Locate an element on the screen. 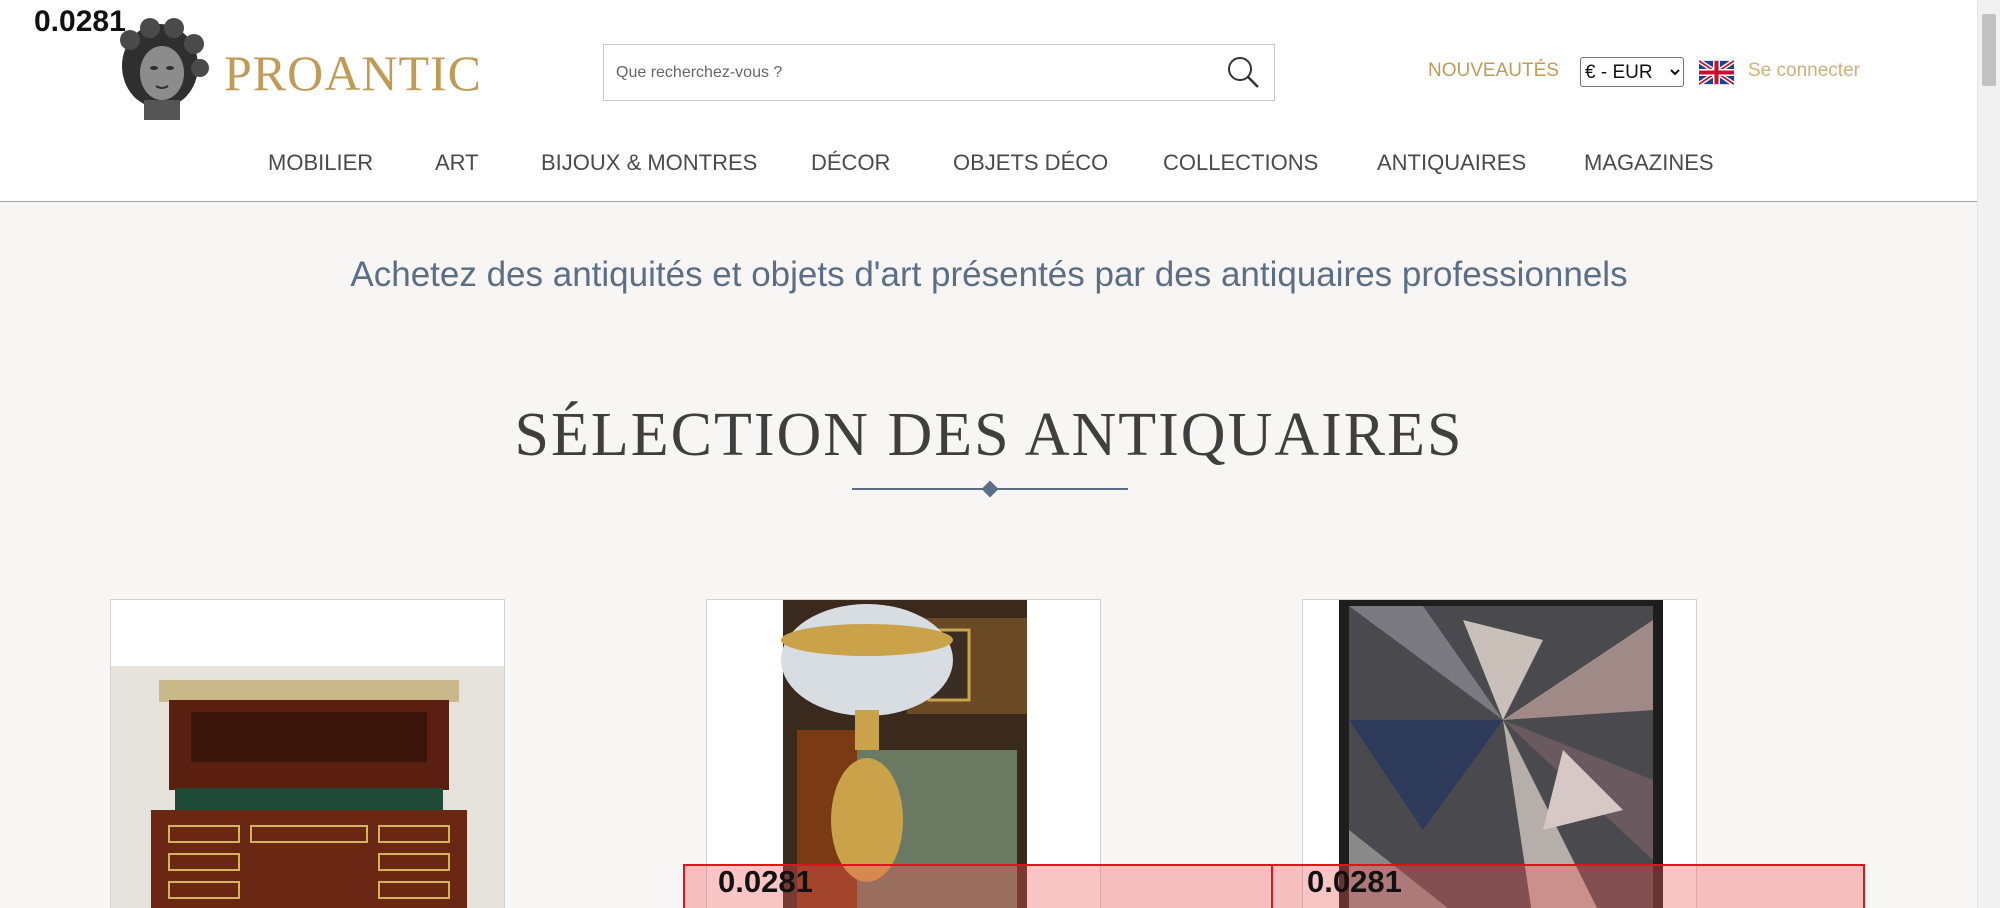  login-link: Se connecter is located at coordinates (1804, 71).